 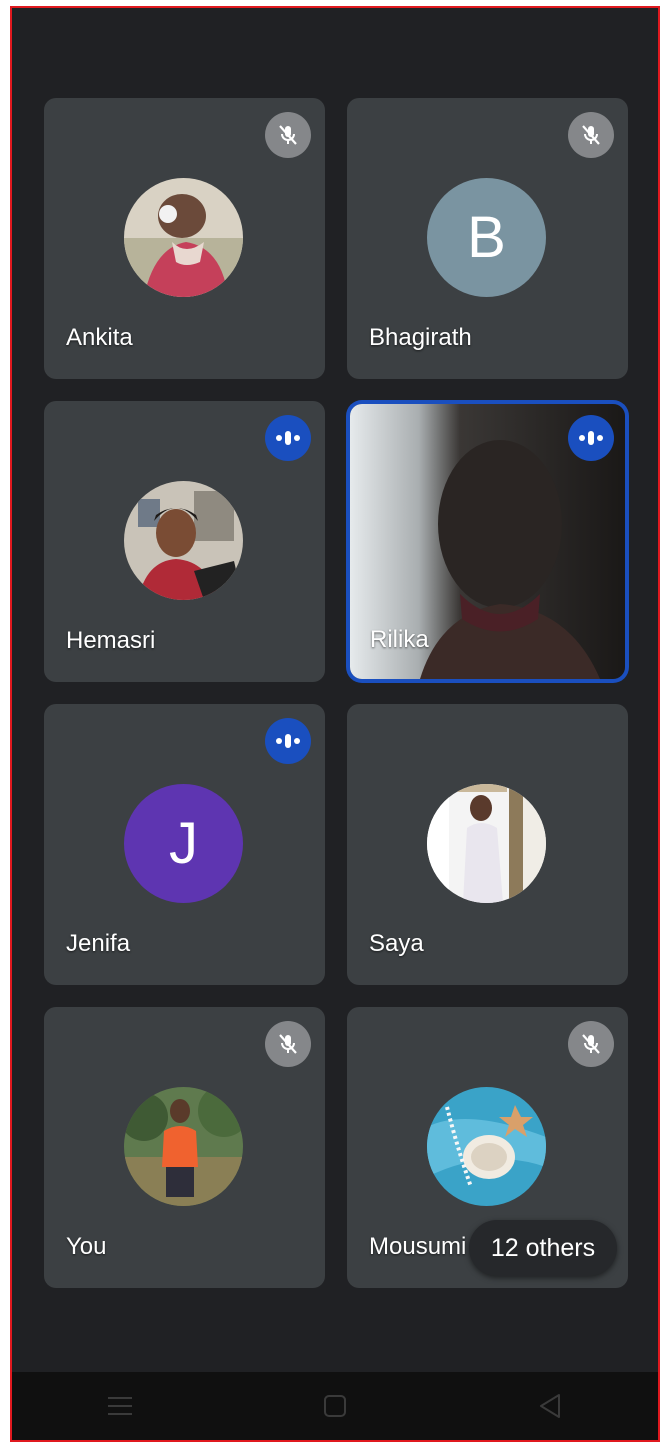 I want to click on avatar-ankita, so click(x=183, y=237).